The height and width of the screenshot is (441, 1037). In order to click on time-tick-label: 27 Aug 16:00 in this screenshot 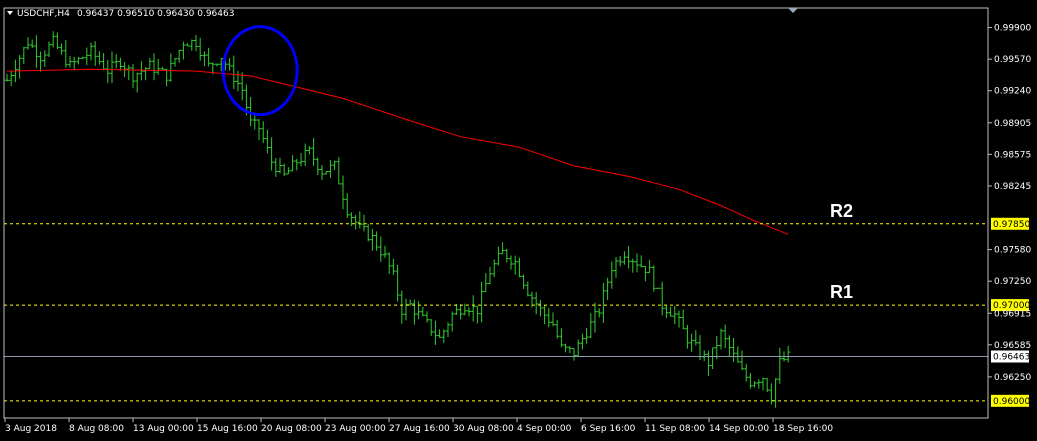, I will do `click(419, 429)`.